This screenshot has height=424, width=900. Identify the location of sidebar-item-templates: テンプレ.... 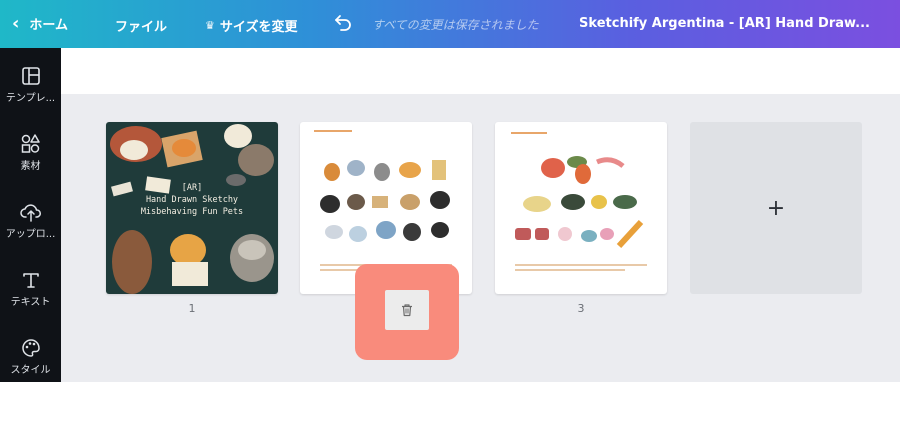
(30, 85).